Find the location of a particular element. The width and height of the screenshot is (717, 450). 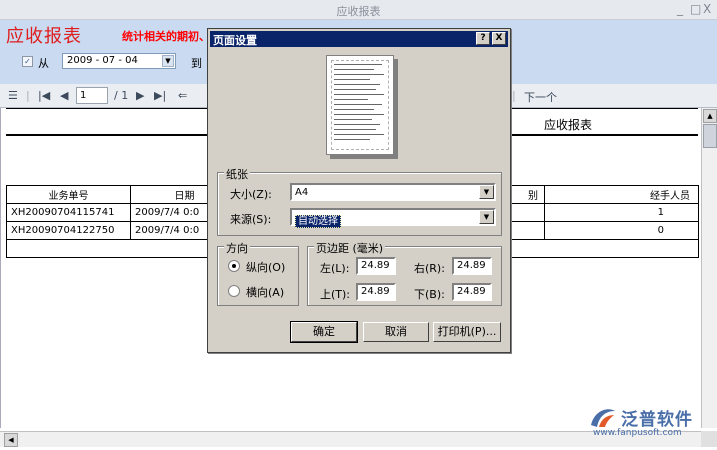

scroll-up-icon: ▲ is located at coordinates (710, 116).